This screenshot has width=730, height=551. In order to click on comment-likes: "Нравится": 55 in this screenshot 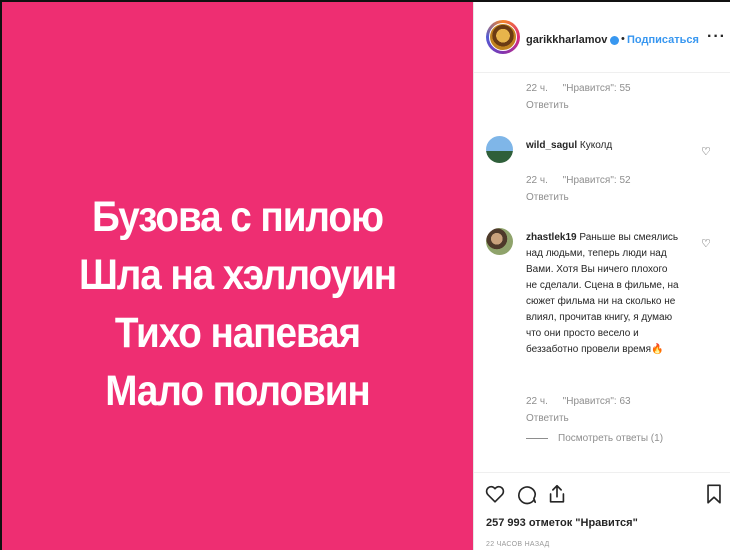, I will do `click(597, 88)`.